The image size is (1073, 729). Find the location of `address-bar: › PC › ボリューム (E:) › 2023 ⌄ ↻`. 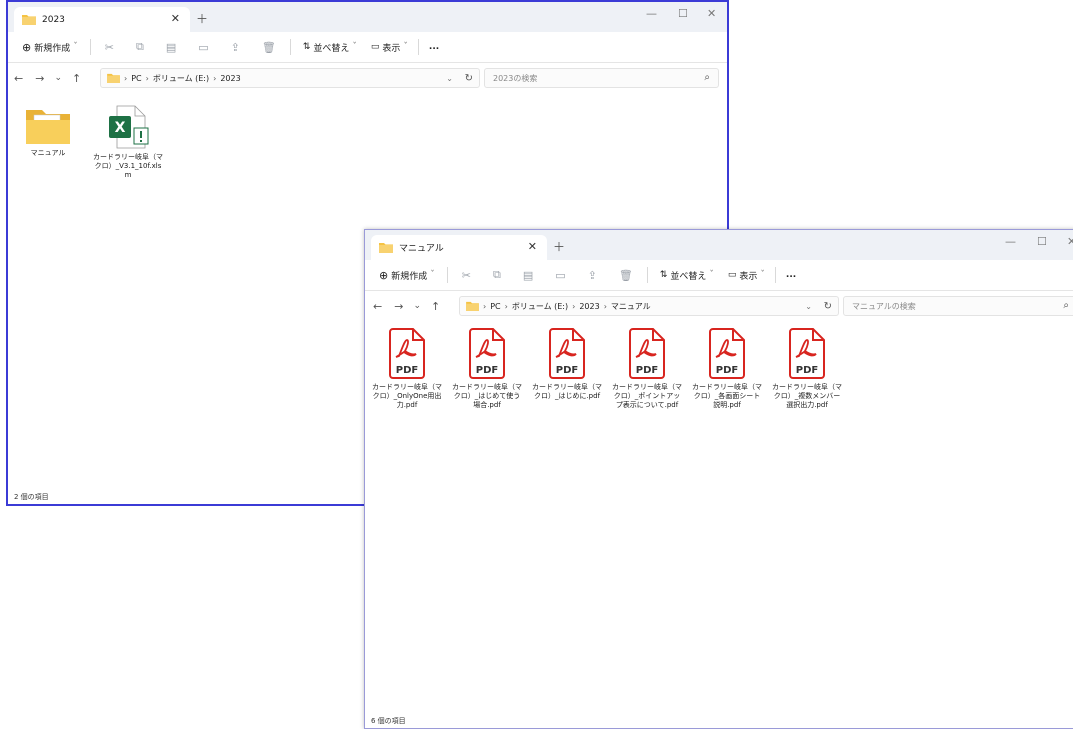

address-bar: › PC › ボリューム (E:) › 2023 ⌄ ↻ is located at coordinates (290, 78).